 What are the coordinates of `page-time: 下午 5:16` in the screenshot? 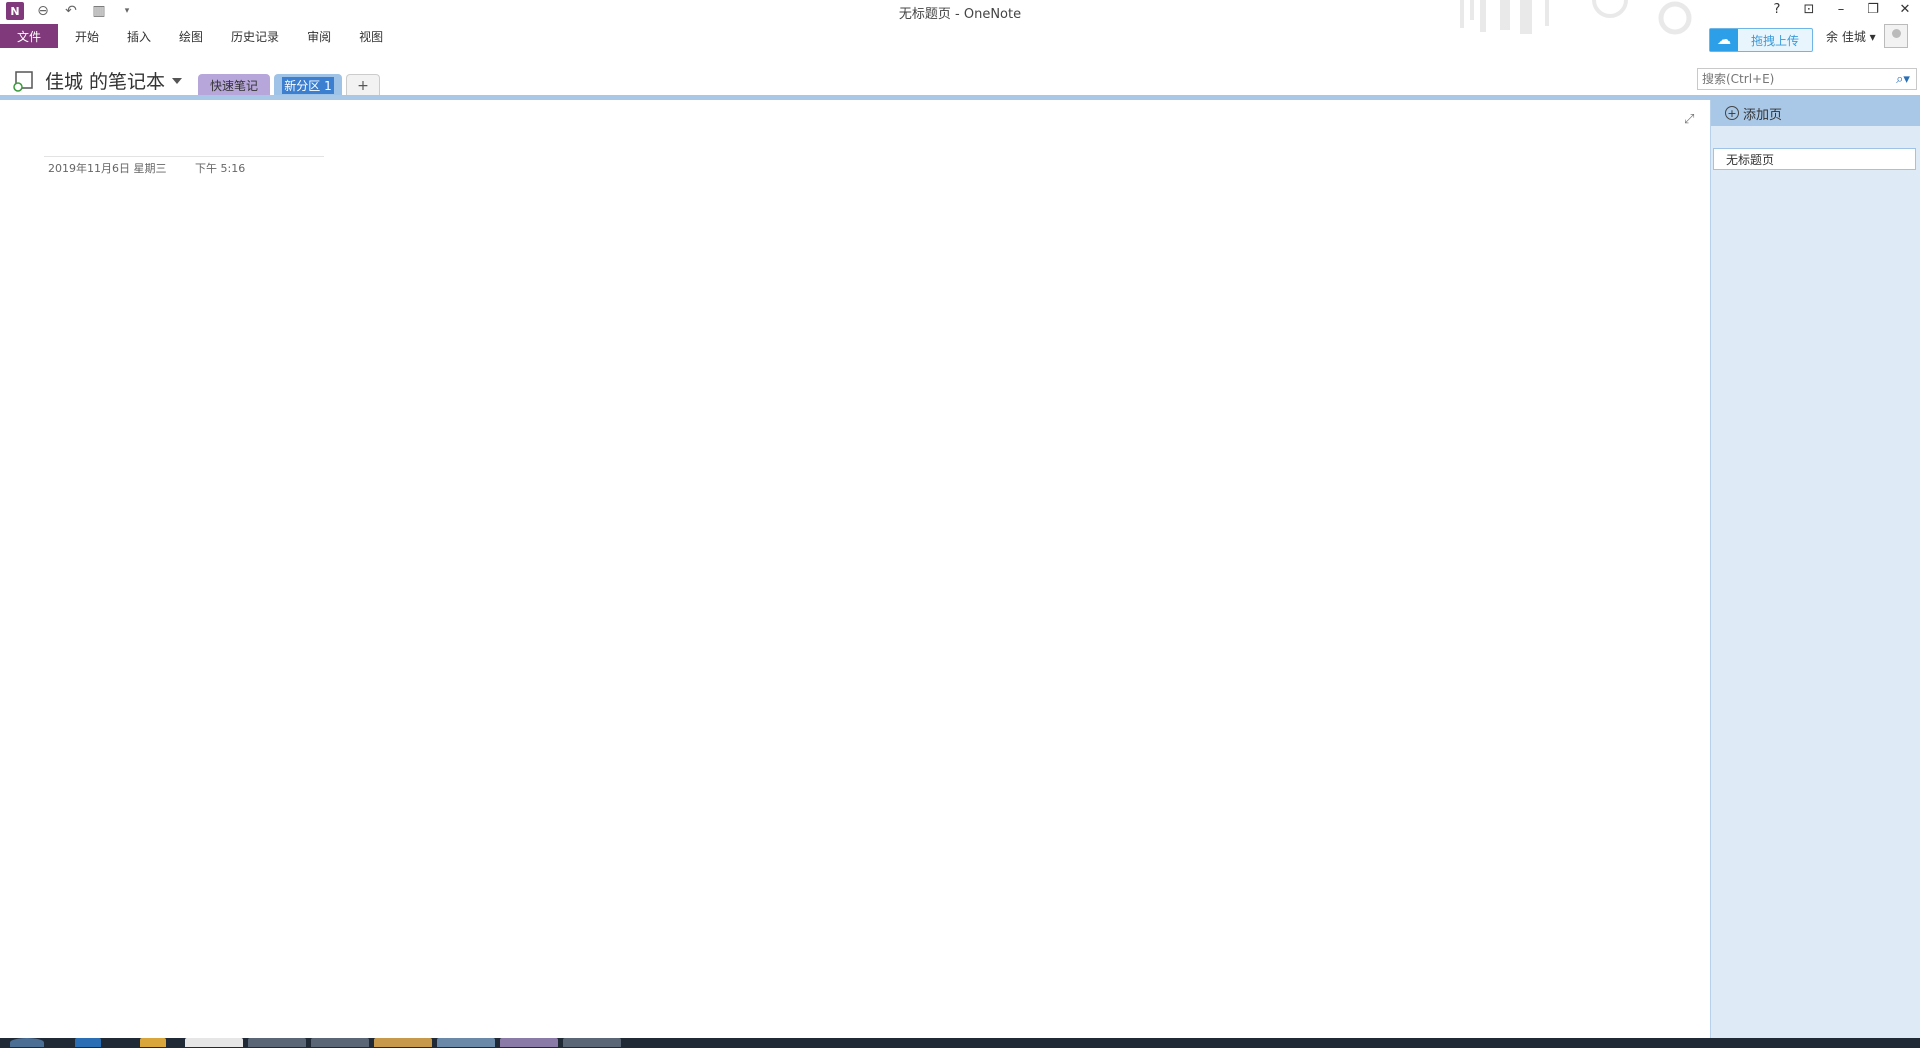 It's located at (220, 168).